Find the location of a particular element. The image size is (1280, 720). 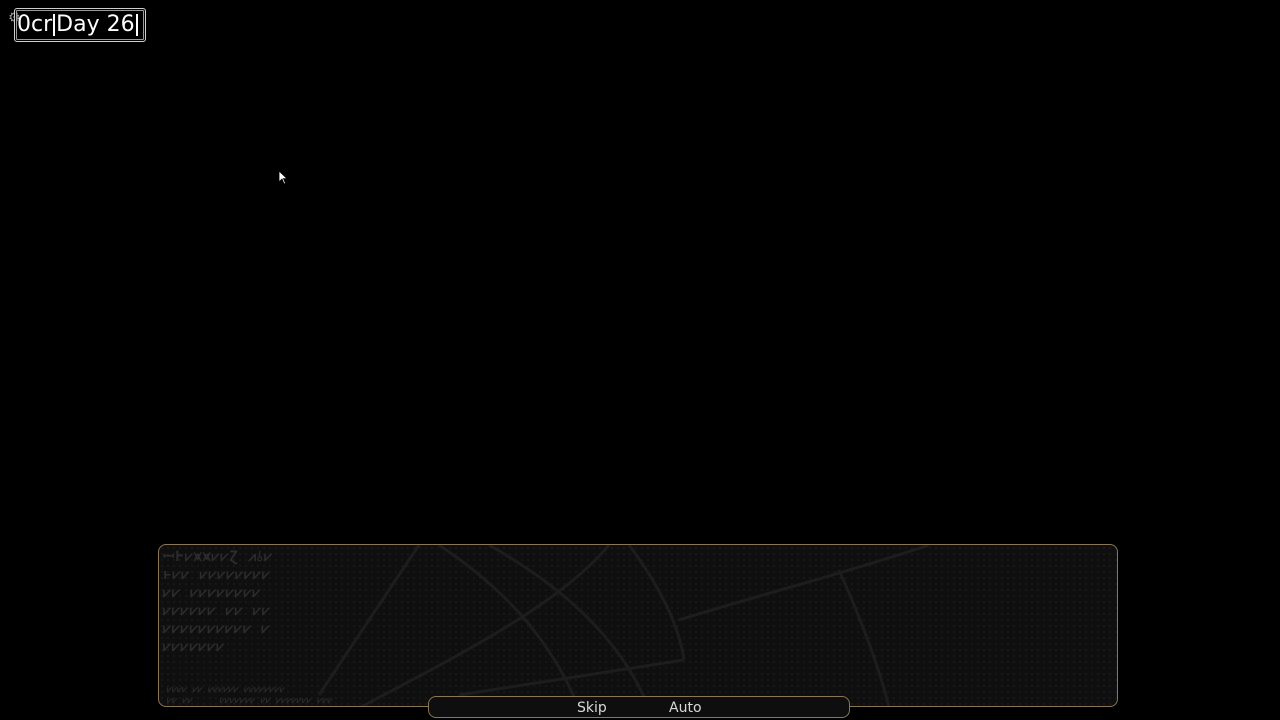

playback-controls: Skip Auto is located at coordinates (639, 707).